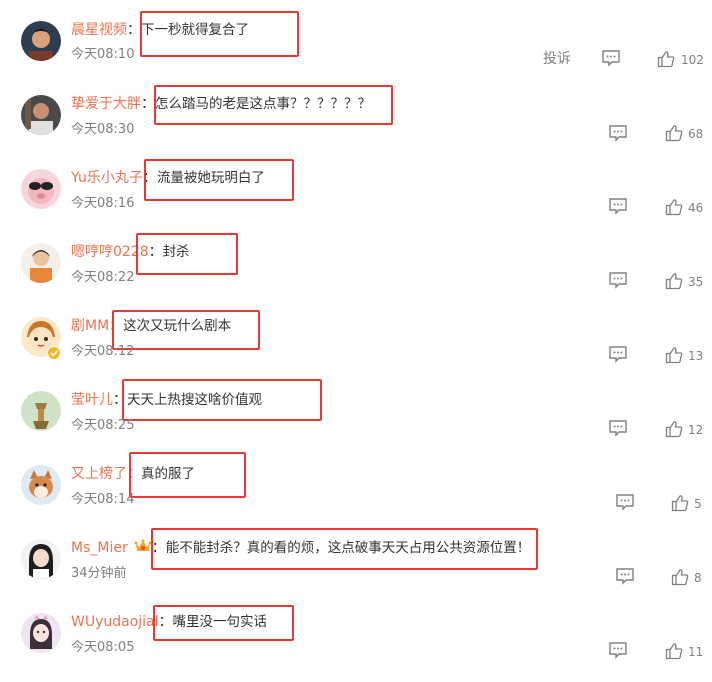 This screenshot has height=682, width=712. Describe the element at coordinates (698, 504) in the screenshot. I see `like-count: 5` at that location.